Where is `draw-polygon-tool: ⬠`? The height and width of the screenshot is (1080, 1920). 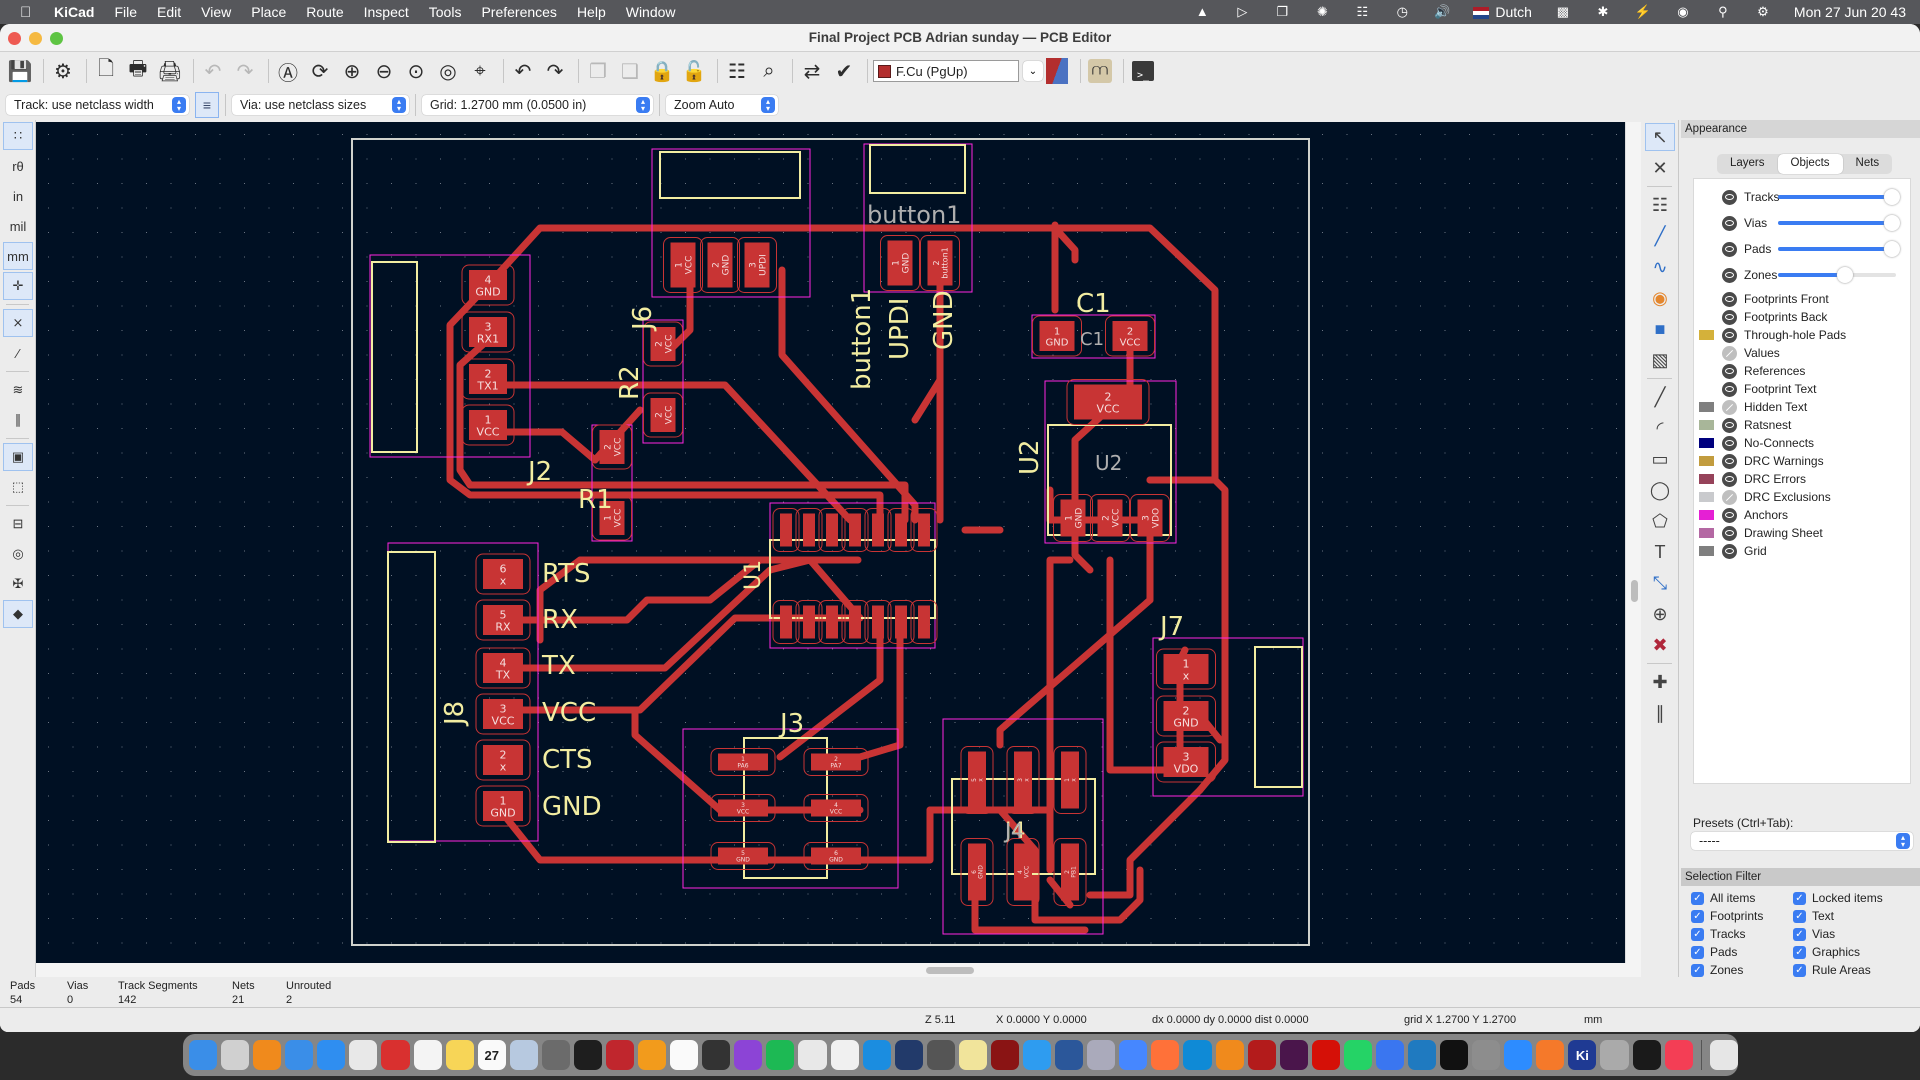 draw-polygon-tool: ⬠ is located at coordinates (1660, 521).